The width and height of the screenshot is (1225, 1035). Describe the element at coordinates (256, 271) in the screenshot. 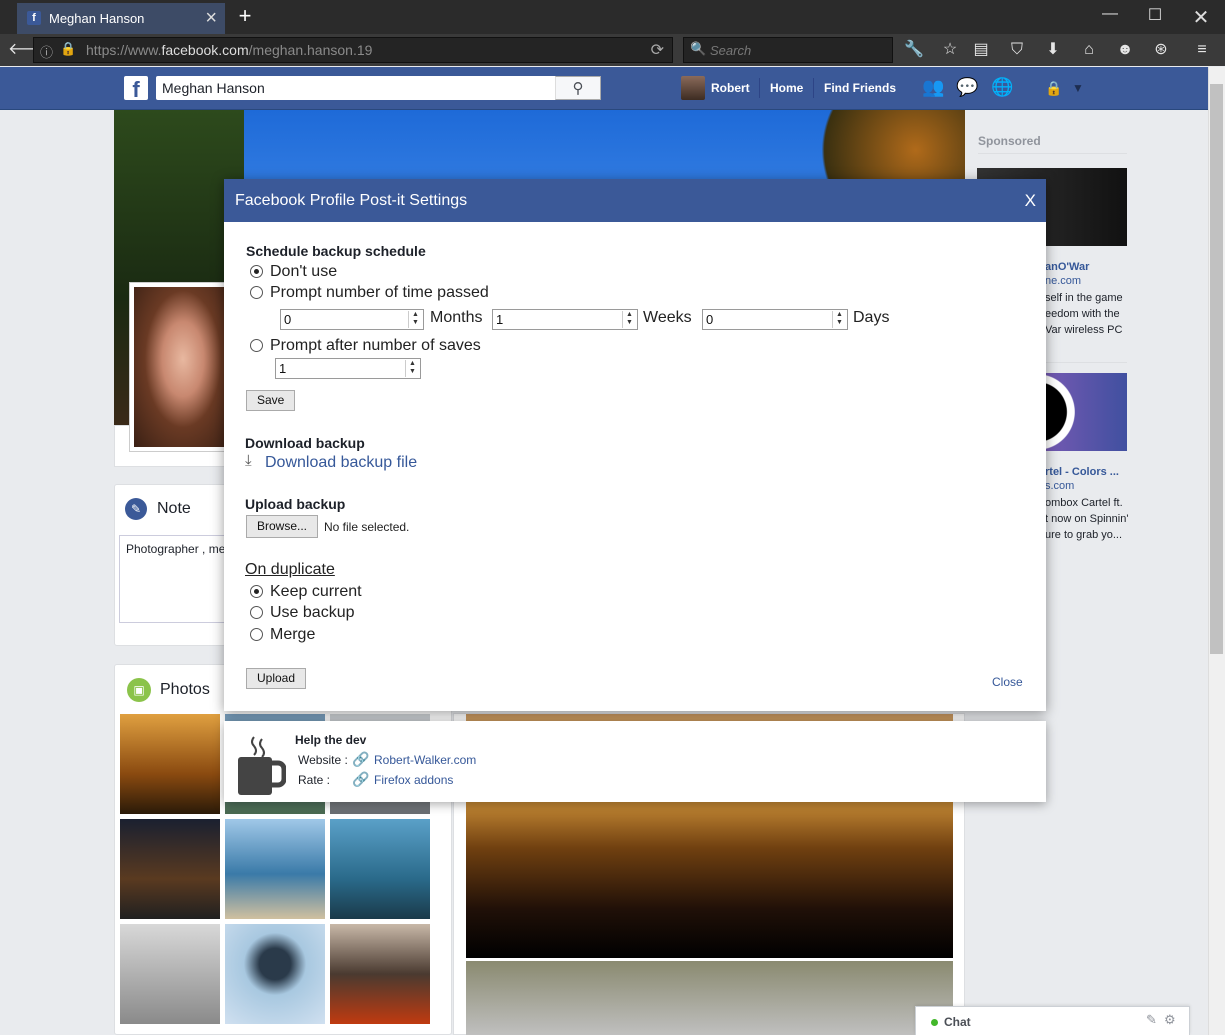

I see `radio-dont-use` at that location.